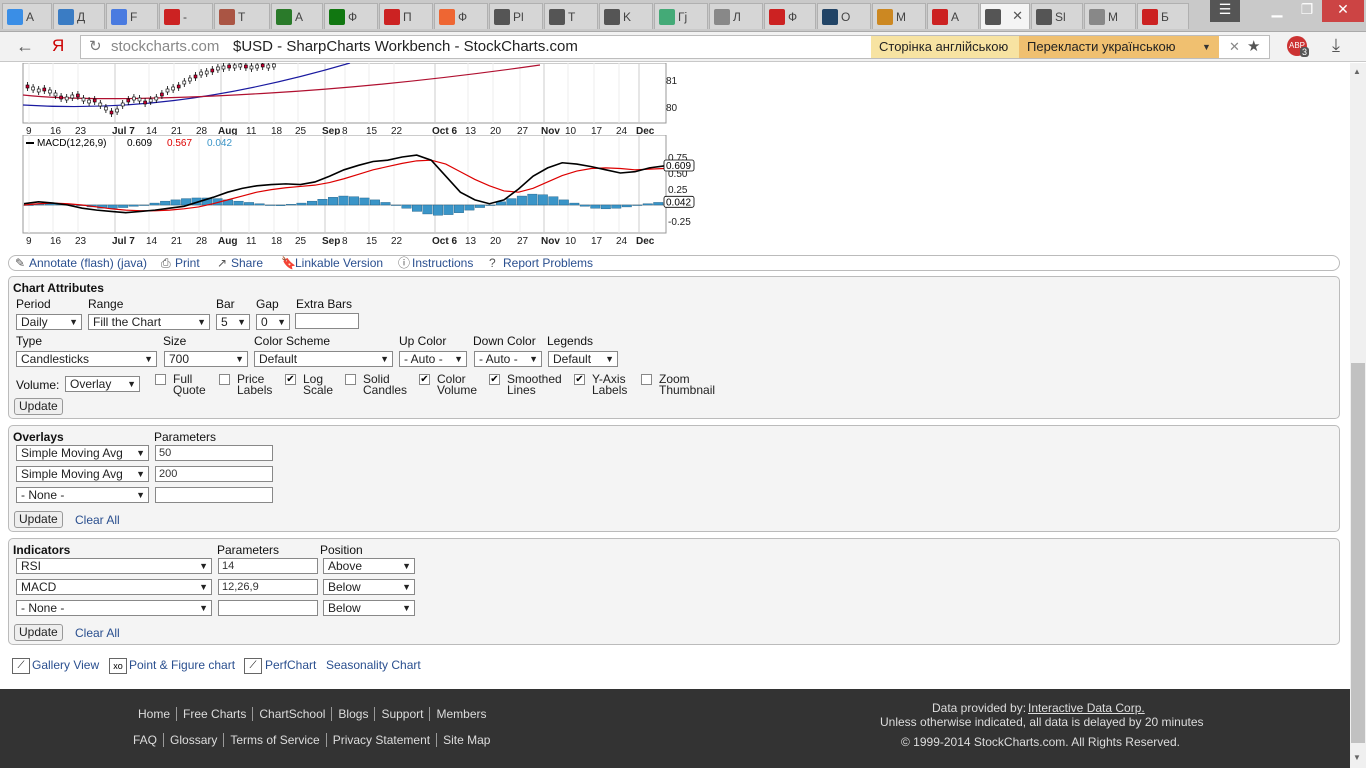  Describe the element at coordinates (38, 406) in the screenshot. I see `attributes-update-button: Update` at that location.